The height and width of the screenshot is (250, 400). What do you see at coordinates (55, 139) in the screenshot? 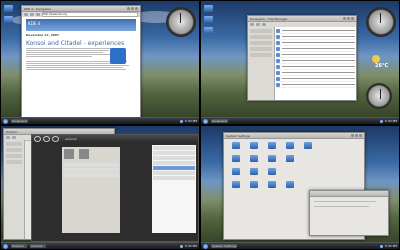
I see `next-icon` at bounding box center [55, 139].